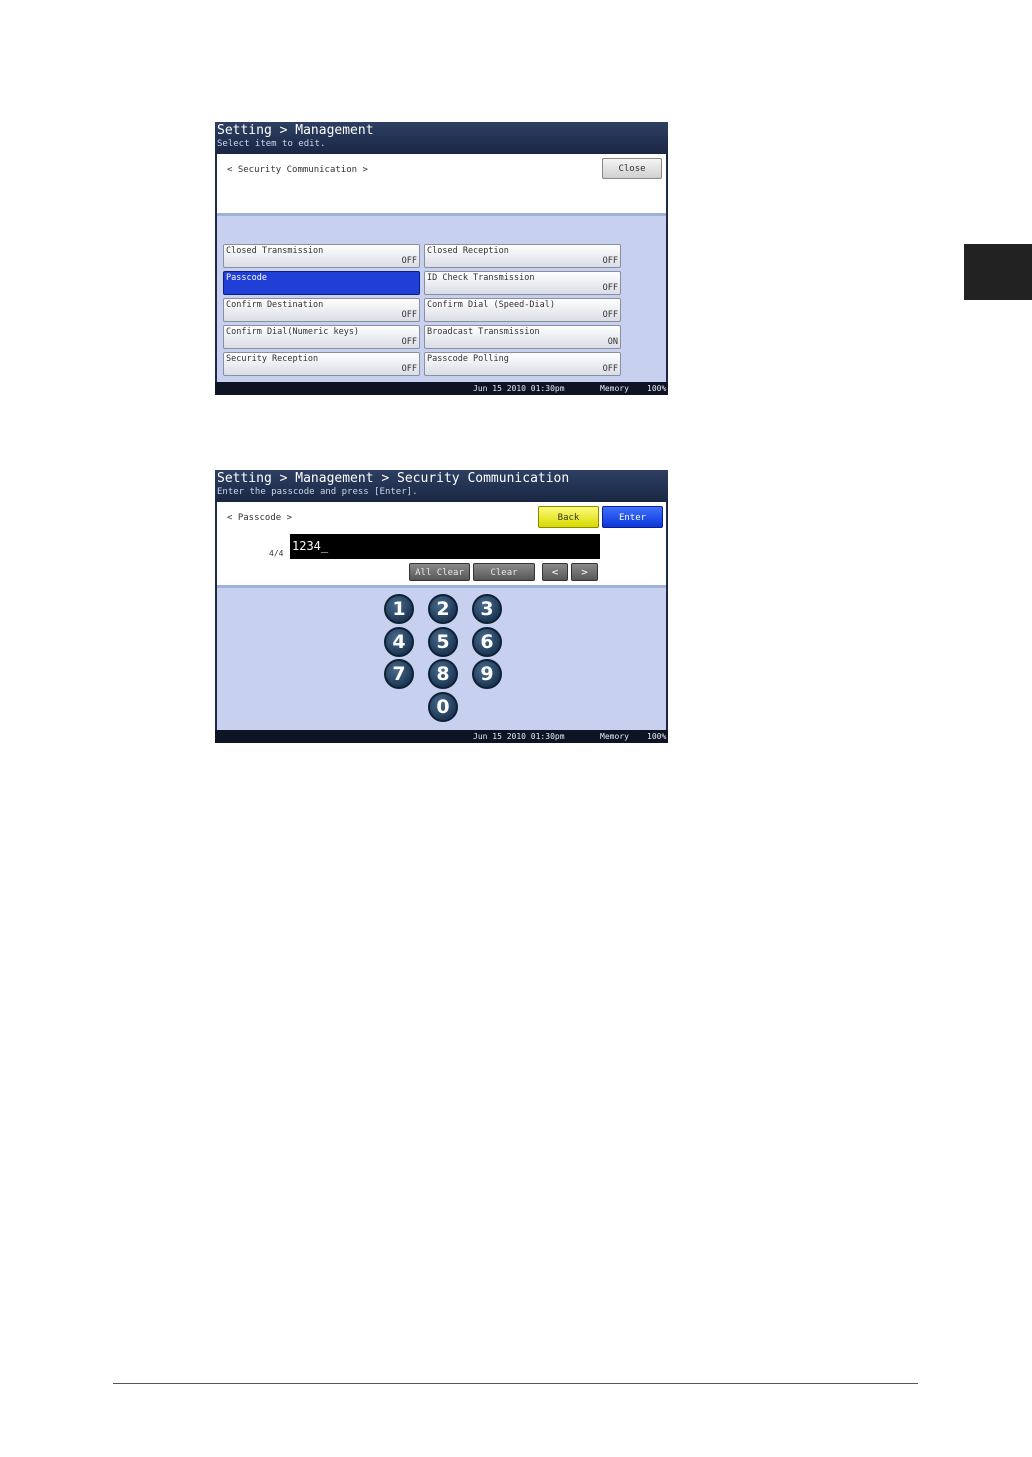 This screenshot has width=1032, height=1457. I want to click on breadcrumb: < Security Communication >, so click(297, 170).